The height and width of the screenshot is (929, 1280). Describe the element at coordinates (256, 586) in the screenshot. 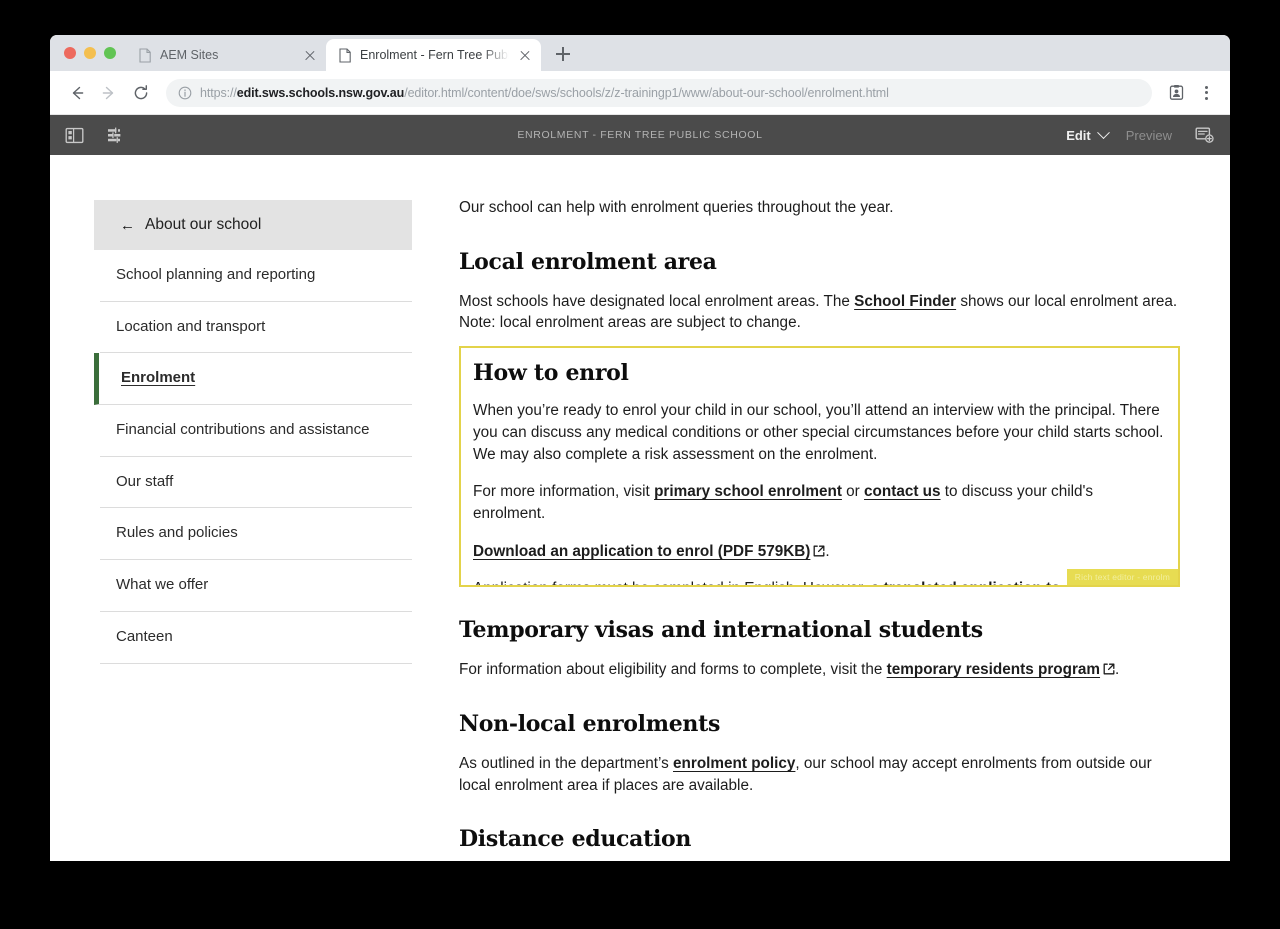

I see `sidebar-item-what-we-offer: What we offer` at that location.